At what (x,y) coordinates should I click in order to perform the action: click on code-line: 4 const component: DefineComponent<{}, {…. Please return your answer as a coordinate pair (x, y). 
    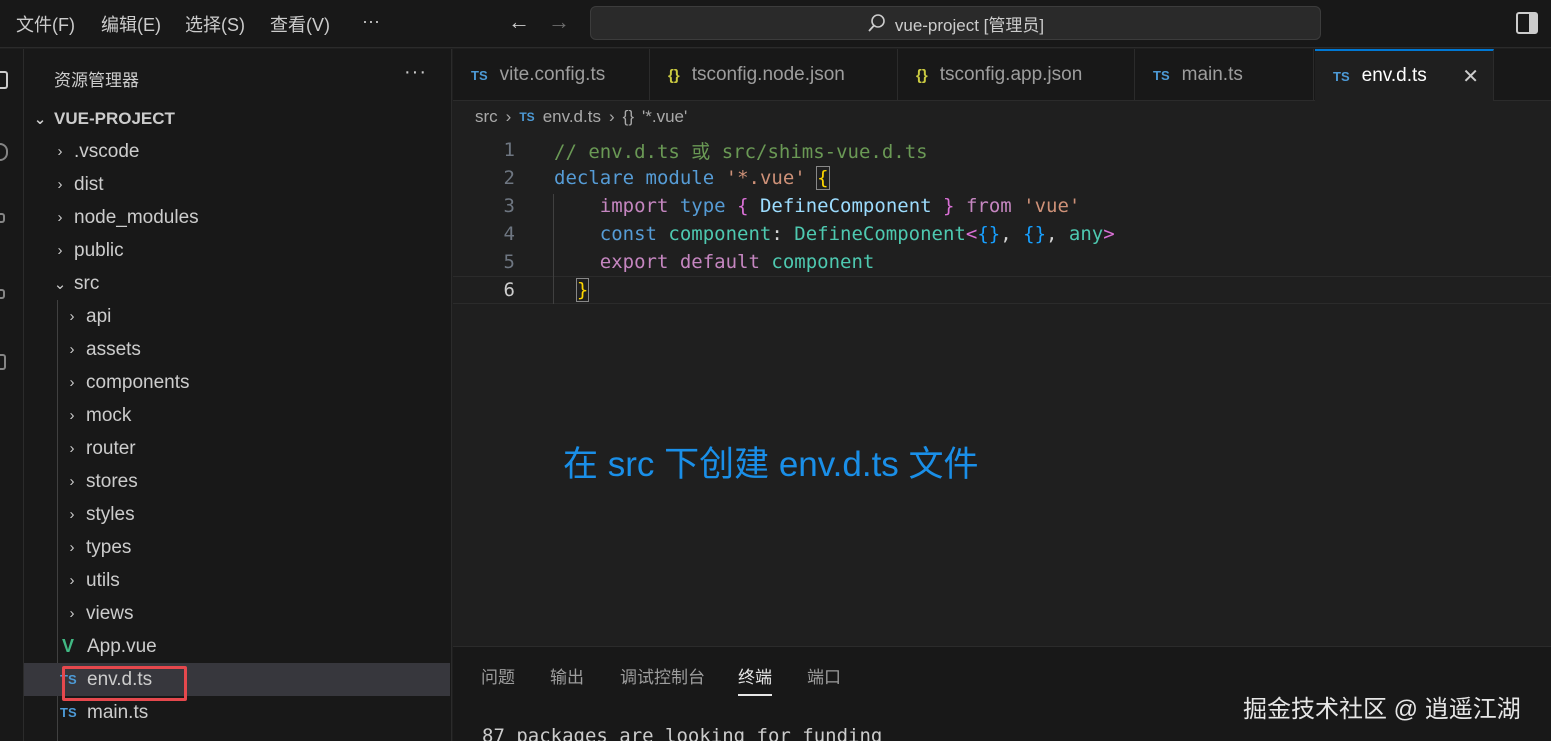
    Looking at the image, I should click on (1002, 234).